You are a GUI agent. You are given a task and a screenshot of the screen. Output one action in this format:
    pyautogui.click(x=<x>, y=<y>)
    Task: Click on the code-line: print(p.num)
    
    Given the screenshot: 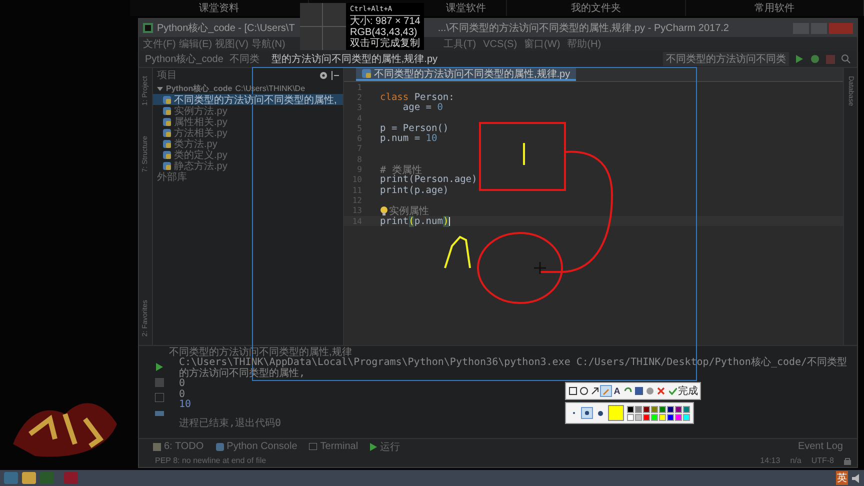 What is the action you would take?
    pyautogui.click(x=414, y=221)
    